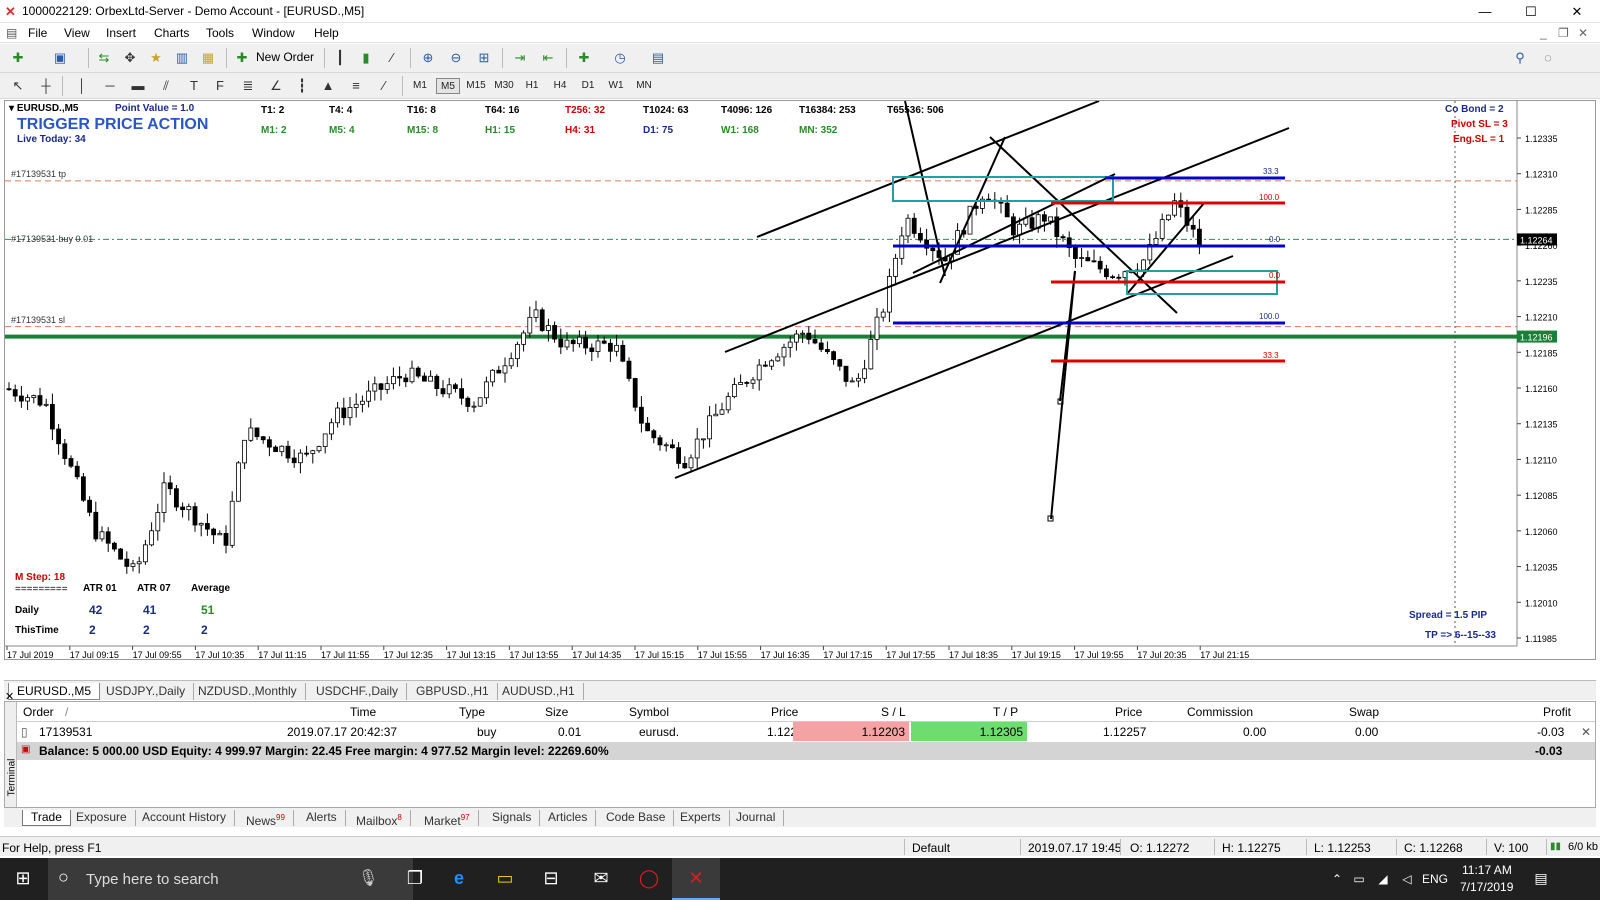  I want to click on tab-articles: Articles, so click(568, 818).